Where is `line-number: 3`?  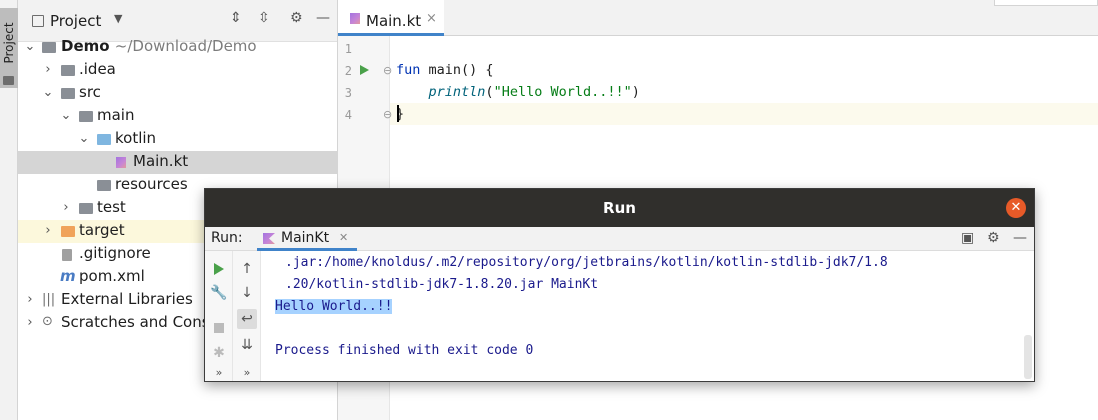
line-number: 3 is located at coordinates (348, 93).